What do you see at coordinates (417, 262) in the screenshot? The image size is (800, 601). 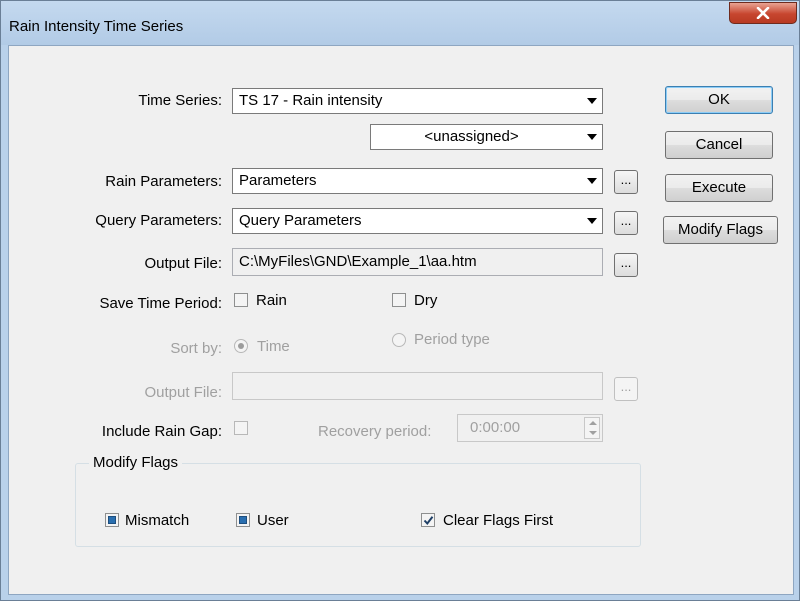 I see `output-file-input: C:\MyFiles\GND\Example_1\aa.htm` at bounding box center [417, 262].